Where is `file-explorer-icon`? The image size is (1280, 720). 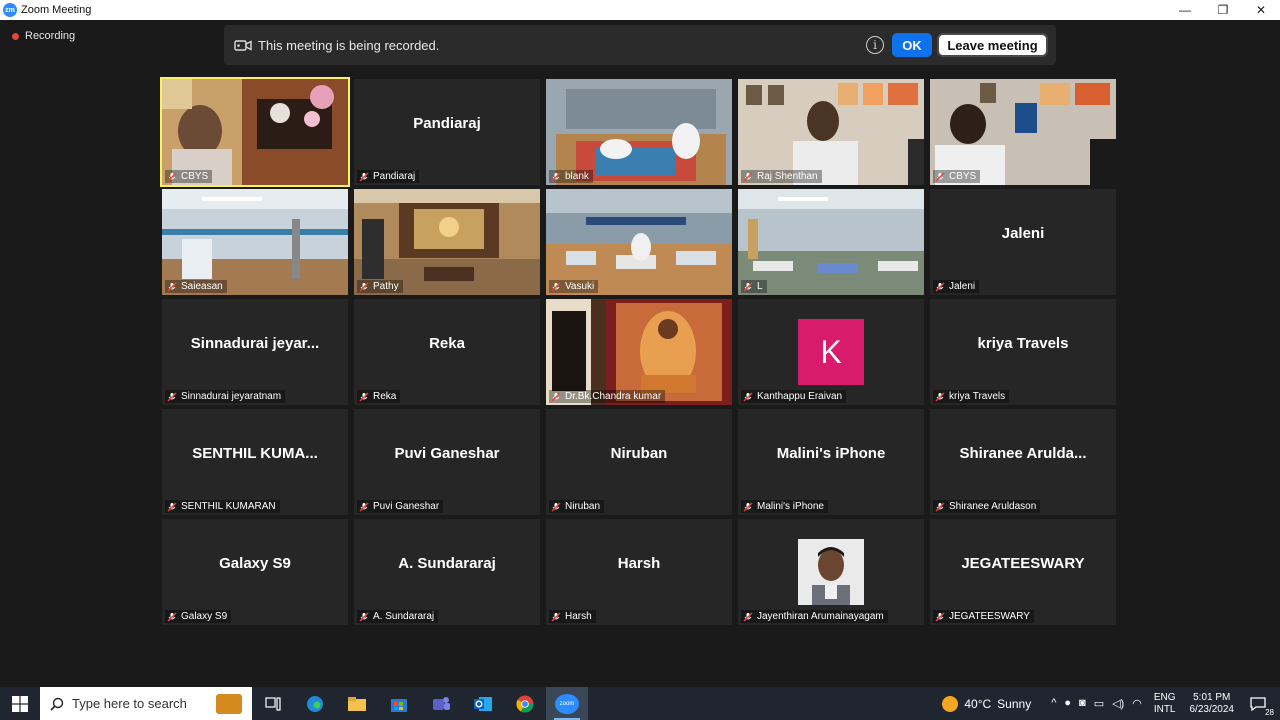
file-explorer-icon is located at coordinates (357, 703).